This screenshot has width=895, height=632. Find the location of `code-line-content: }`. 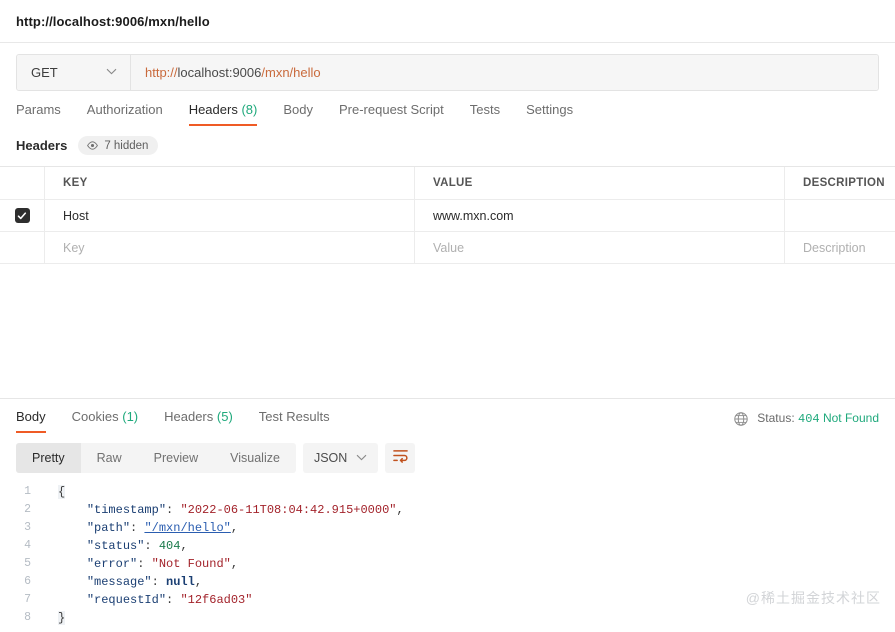

code-line-content: } is located at coordinates (470, 618).